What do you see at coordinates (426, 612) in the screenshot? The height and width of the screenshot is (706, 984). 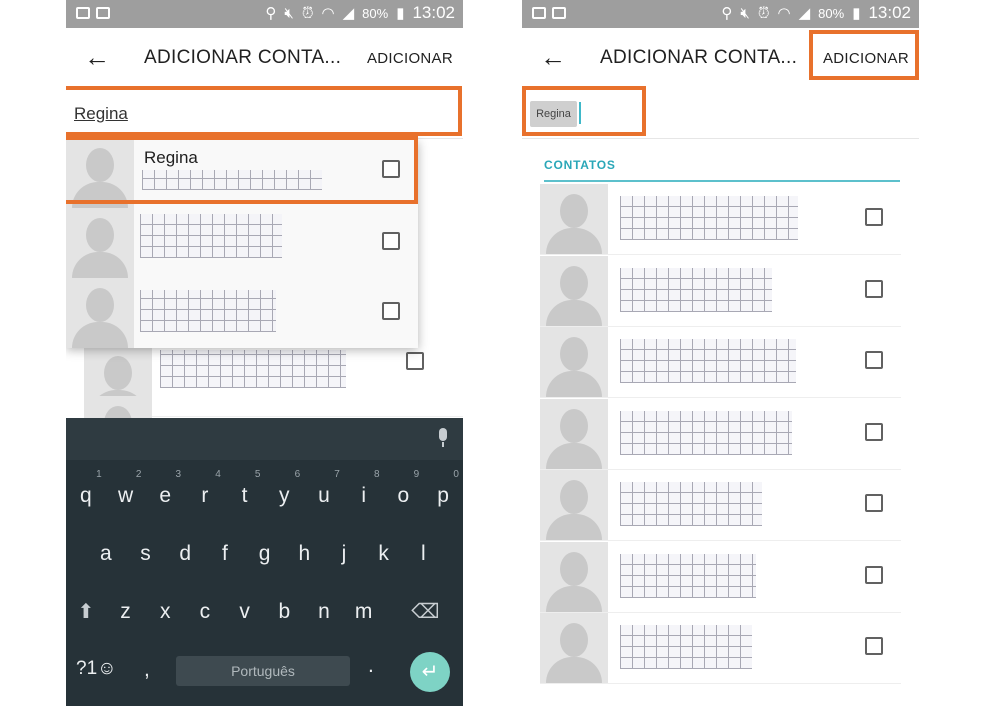 I see `backspace-key-icon: ⌫` at bounding box center [426, 612].